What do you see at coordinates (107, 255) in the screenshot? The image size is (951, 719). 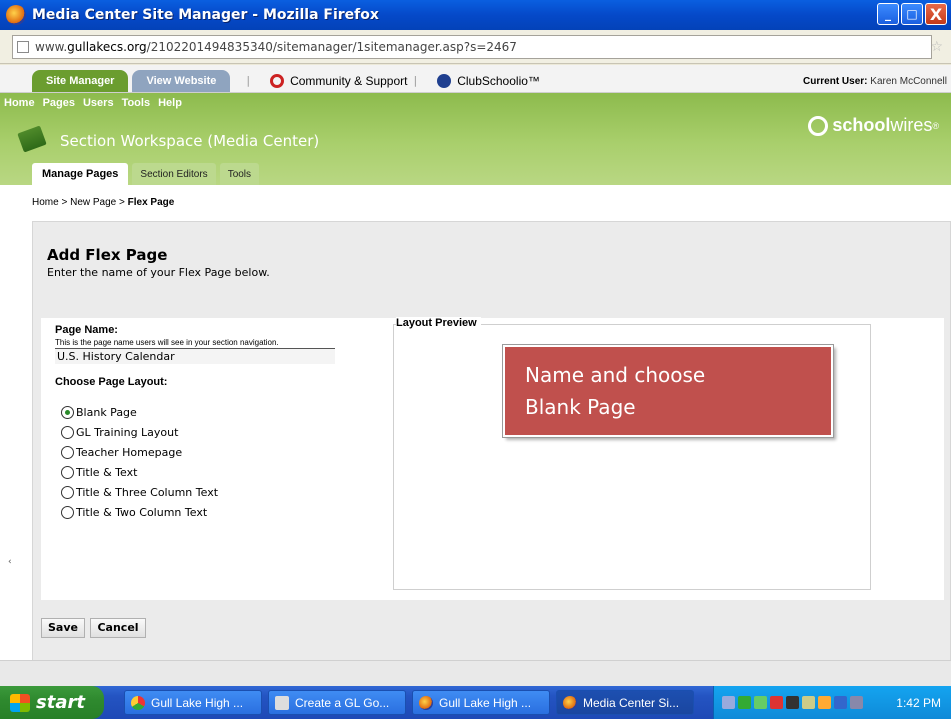 I see `page-title: Add Flex Page` at bounding box center [107, 255].